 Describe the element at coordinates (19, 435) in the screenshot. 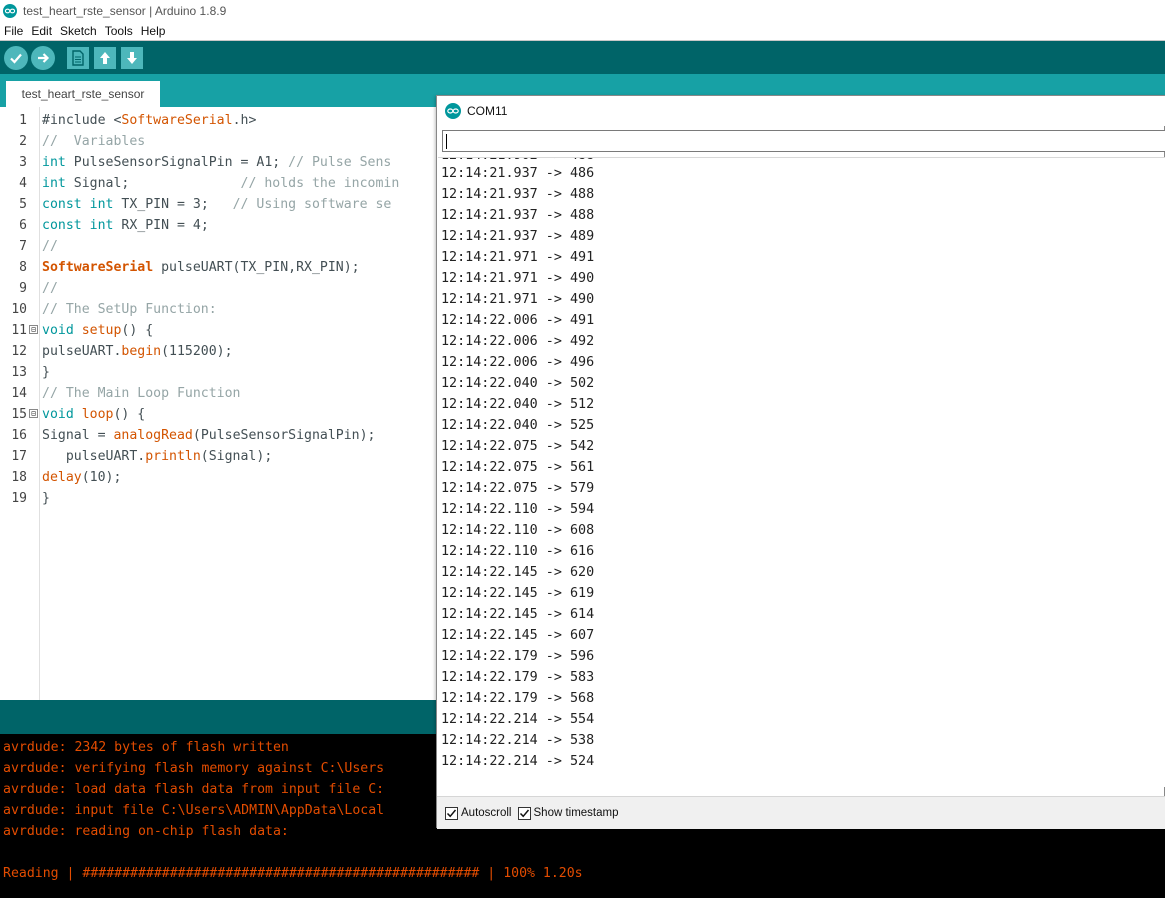

I see `line-number: 16` at that location.